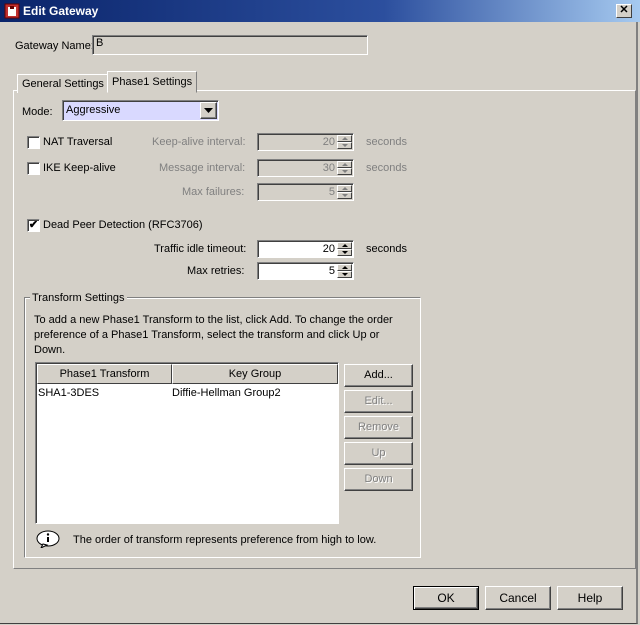  I want to click on max-failures-label: Max failures:, so click(213, 192).